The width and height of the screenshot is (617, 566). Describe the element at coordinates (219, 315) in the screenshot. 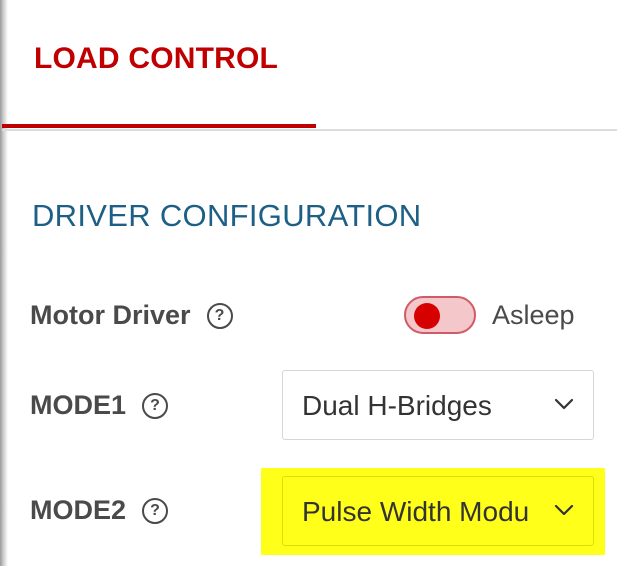

I see `motor-driver-help-icon: ?` at that location.